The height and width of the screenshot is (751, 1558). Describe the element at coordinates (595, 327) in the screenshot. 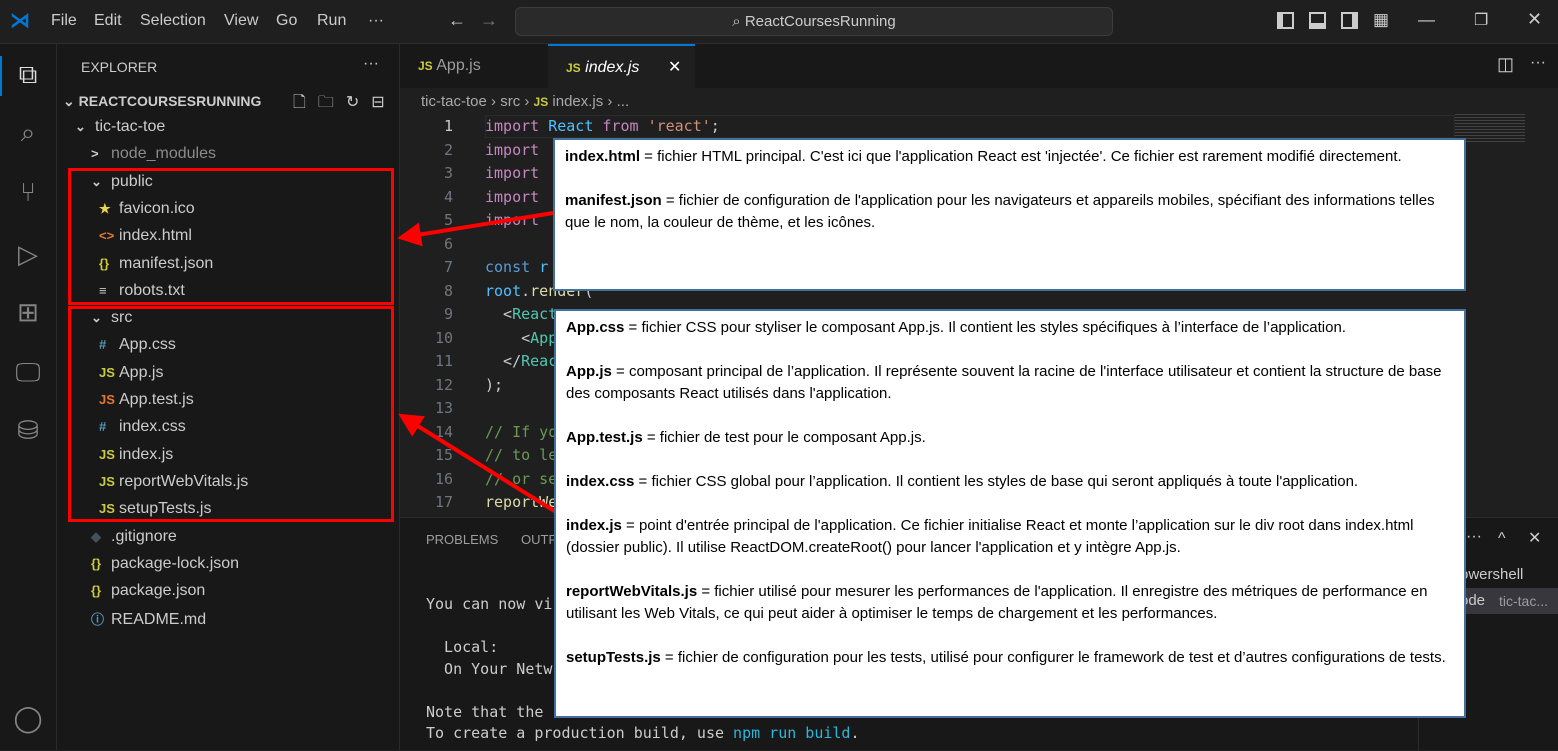

I see `annotation-term: App.css` at that location.